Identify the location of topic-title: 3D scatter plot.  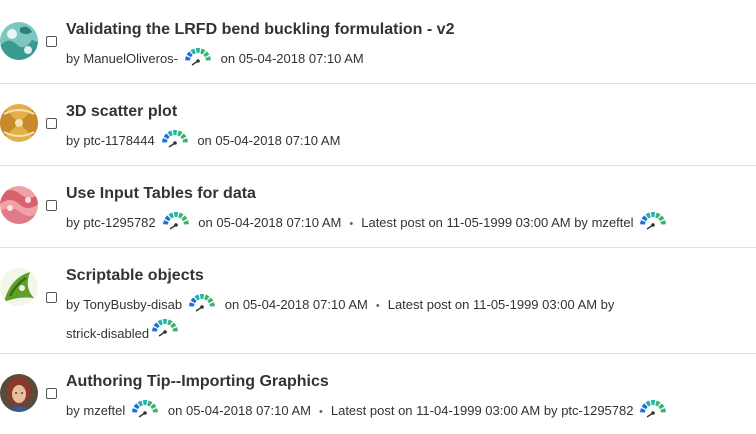
(121, 112).